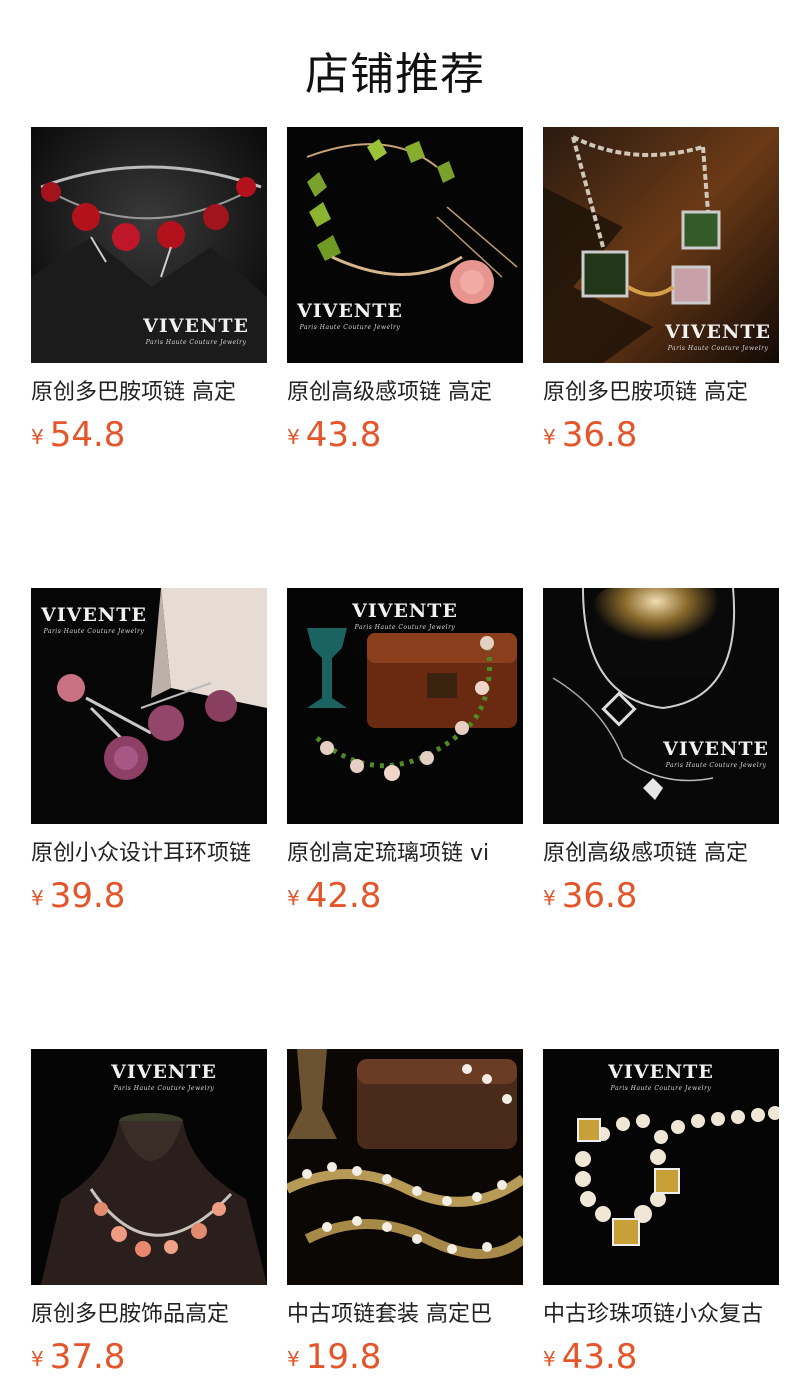 The width and height of the screenshot is (790, 1383). I want to click on price-value: 19.8, so click(343, 1357).